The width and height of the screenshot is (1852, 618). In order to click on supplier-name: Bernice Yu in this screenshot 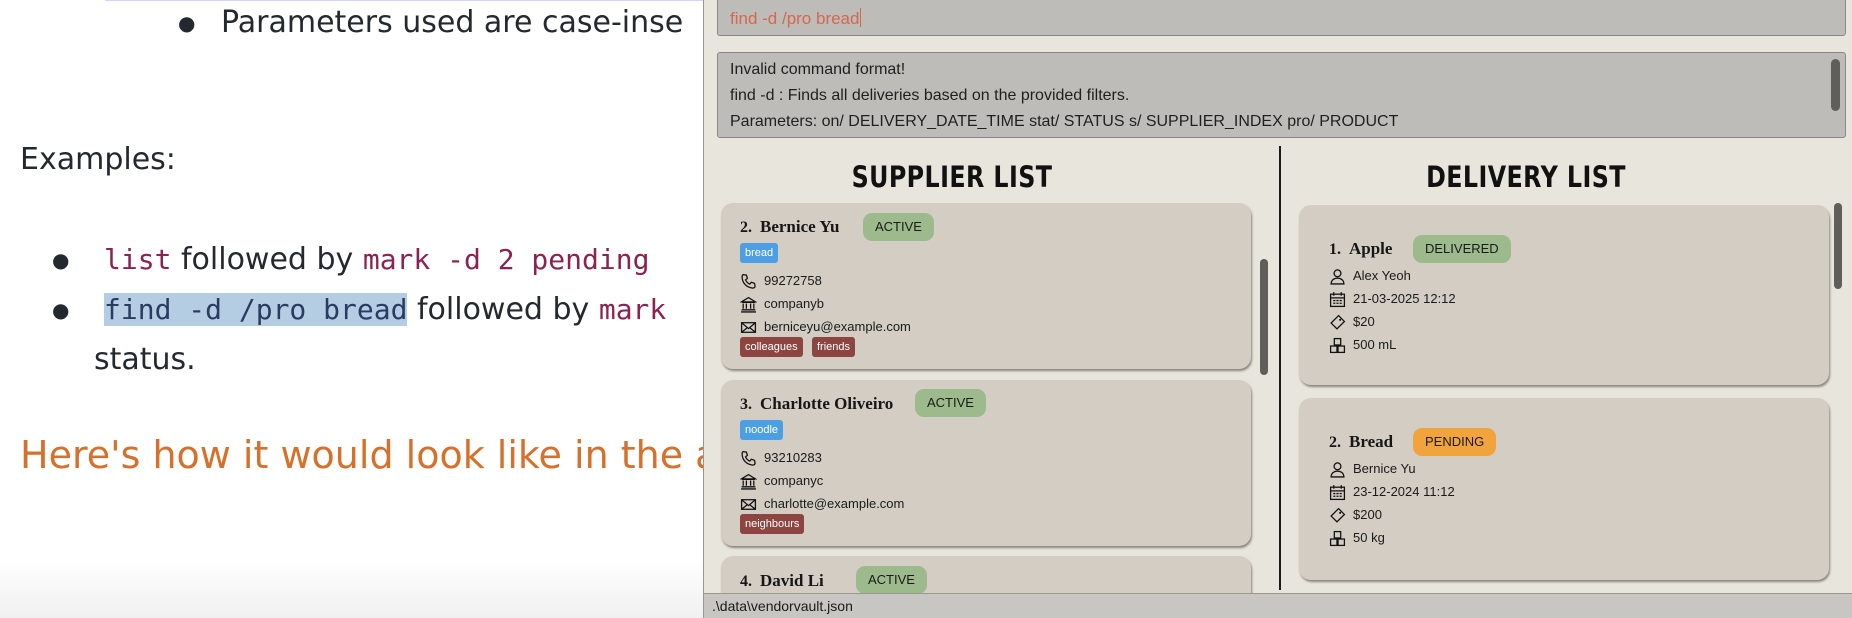, I will do `click(800, 226)`.